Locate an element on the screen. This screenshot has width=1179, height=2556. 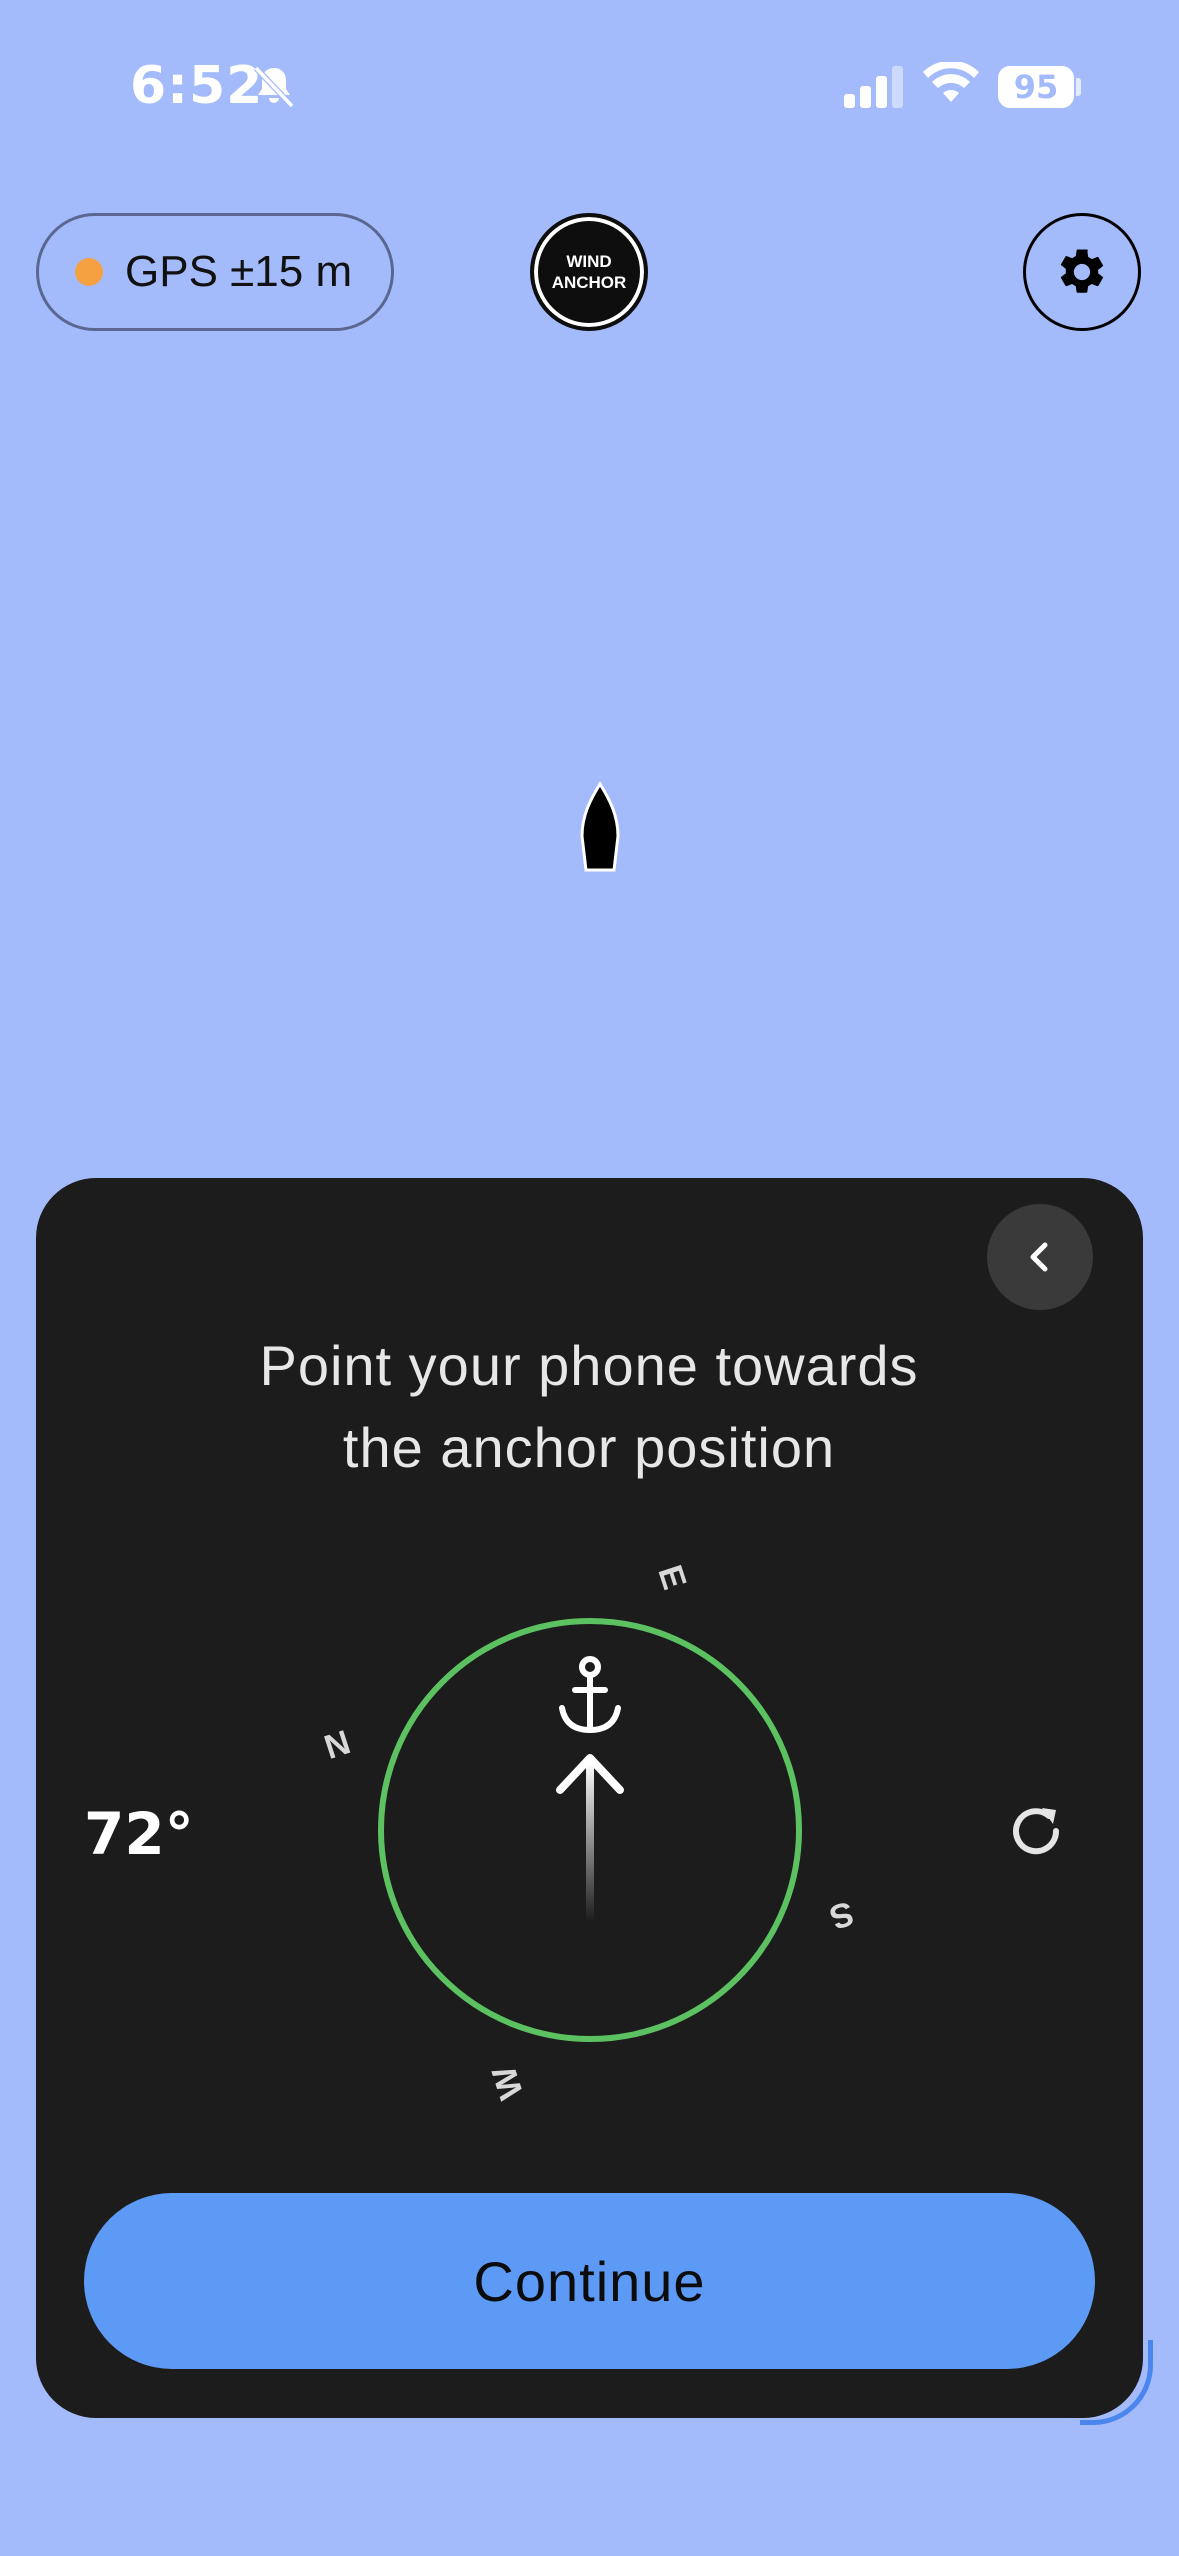
compass-label-s: S is located at coordinates (841, 1914).